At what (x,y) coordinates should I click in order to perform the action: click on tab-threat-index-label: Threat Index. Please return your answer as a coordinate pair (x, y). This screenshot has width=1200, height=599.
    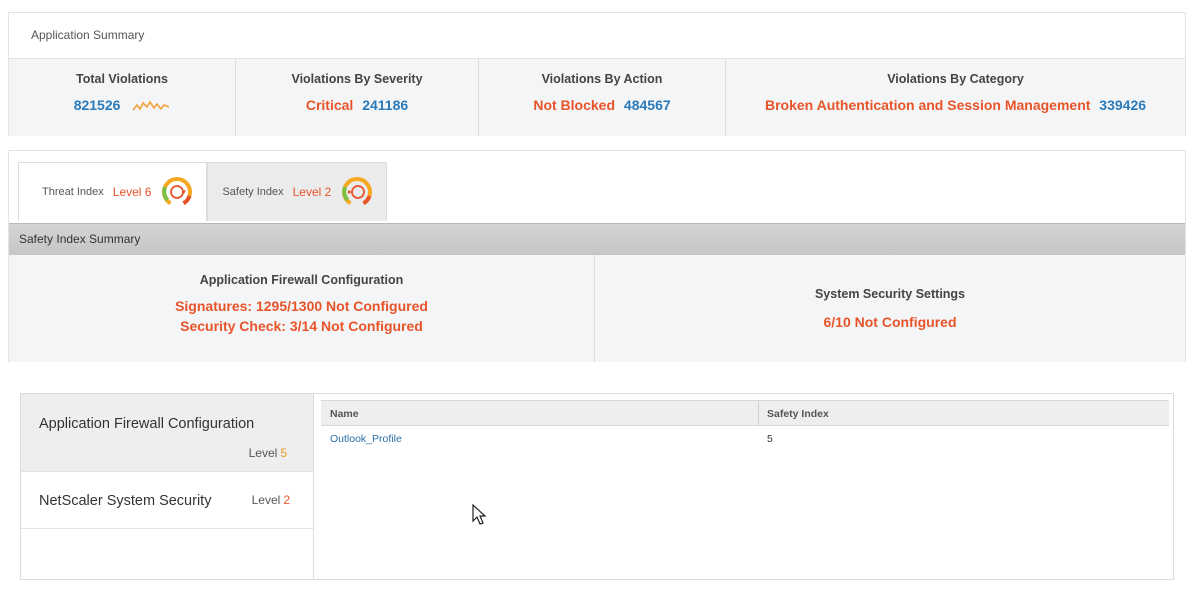
    Looking at the image, I should click on (73, 192).